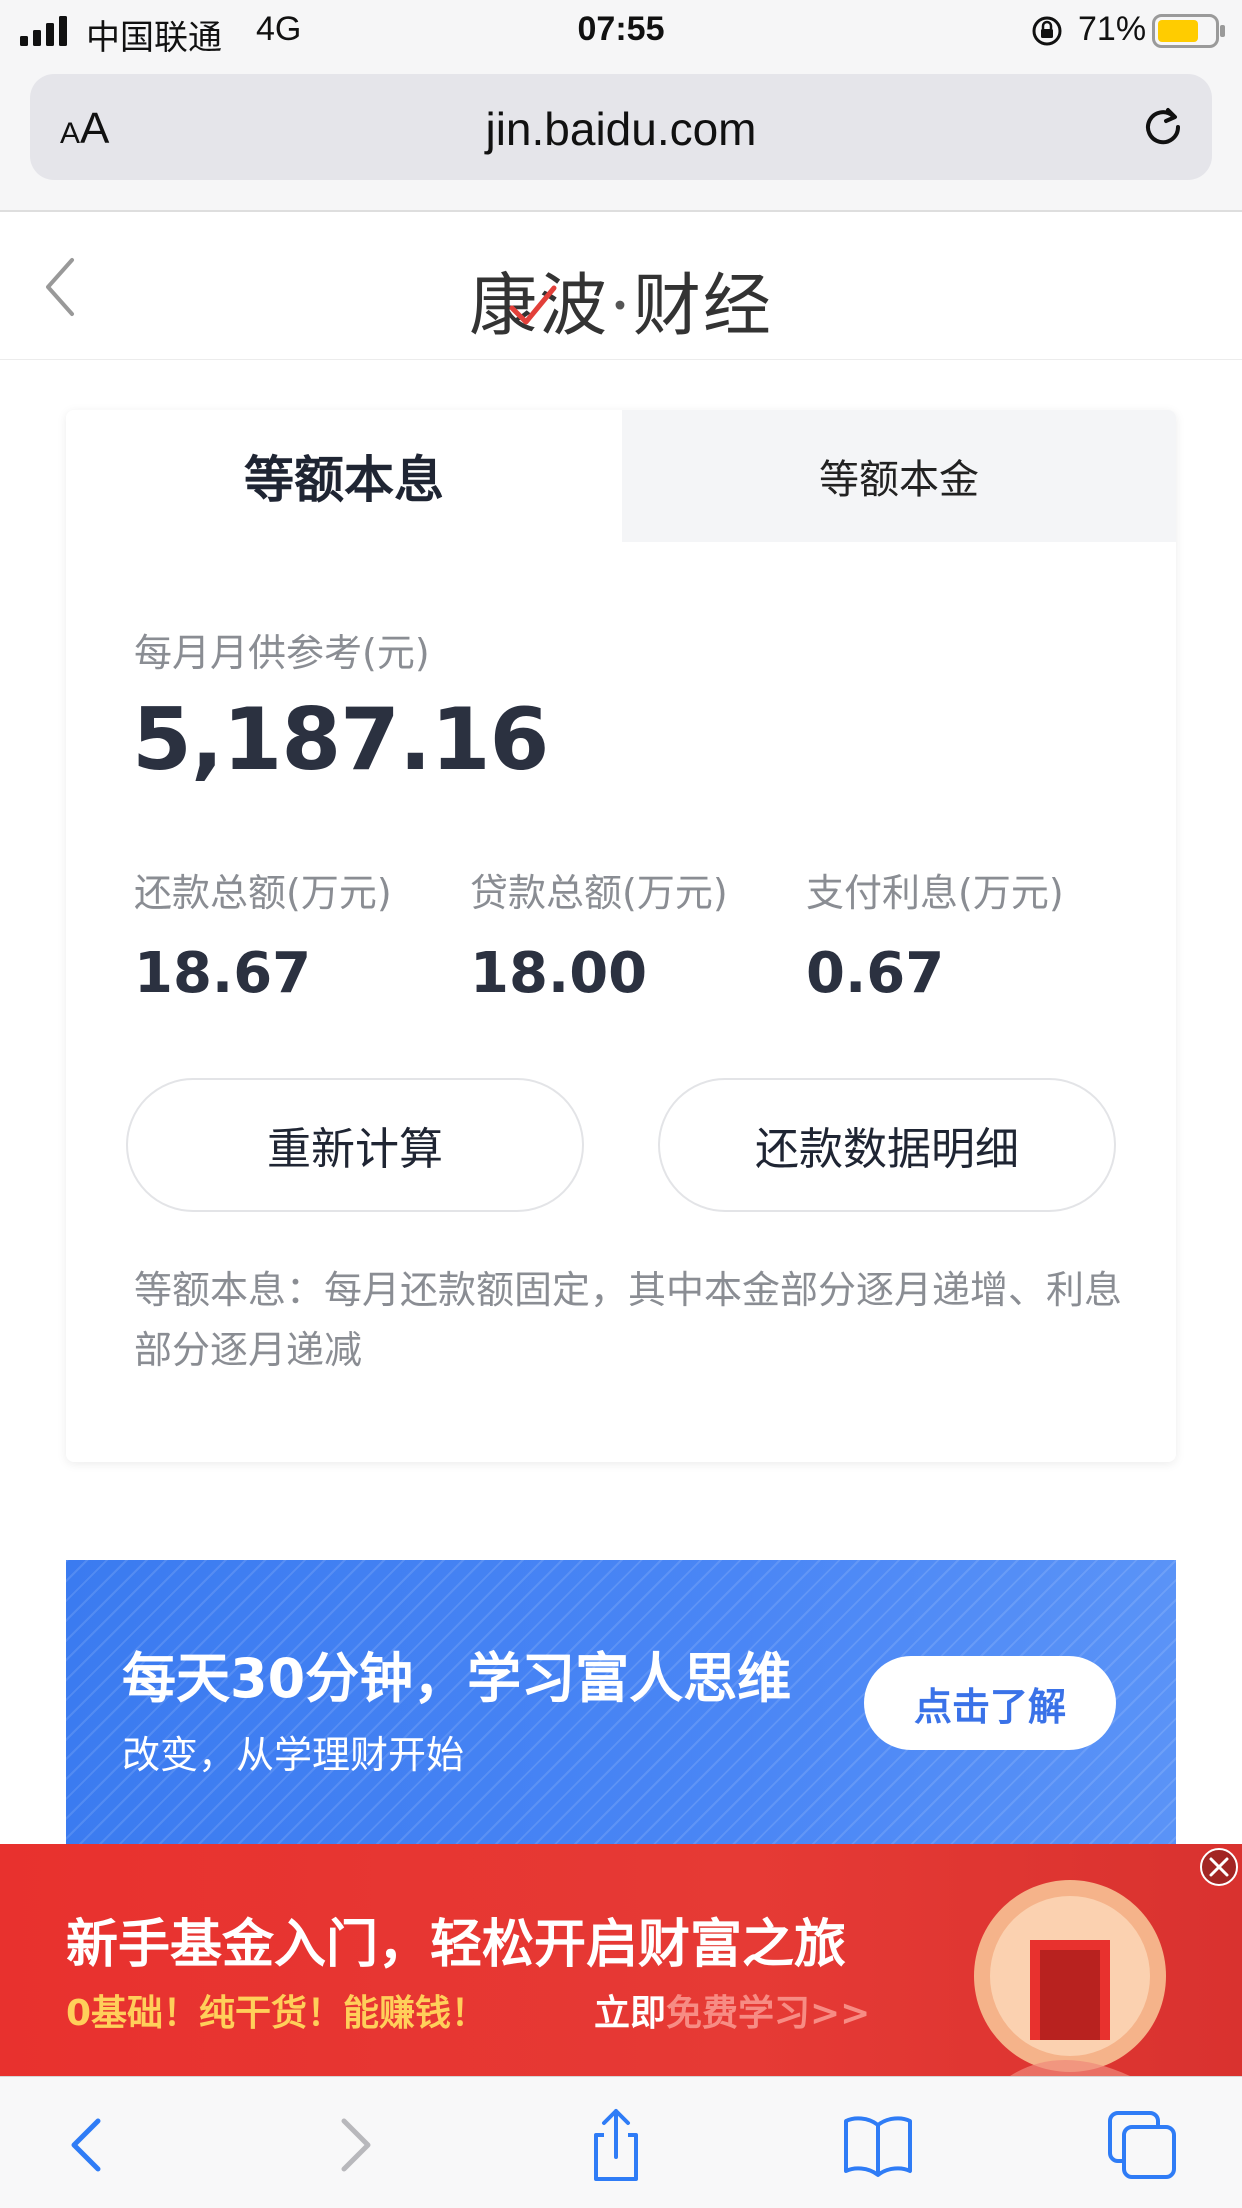 This screenshot has width=1242, height=2208. Describe the element at coordinates (599, 893) in the screenshot. I see `stat-label: 贷款总额(万元)` at that location.